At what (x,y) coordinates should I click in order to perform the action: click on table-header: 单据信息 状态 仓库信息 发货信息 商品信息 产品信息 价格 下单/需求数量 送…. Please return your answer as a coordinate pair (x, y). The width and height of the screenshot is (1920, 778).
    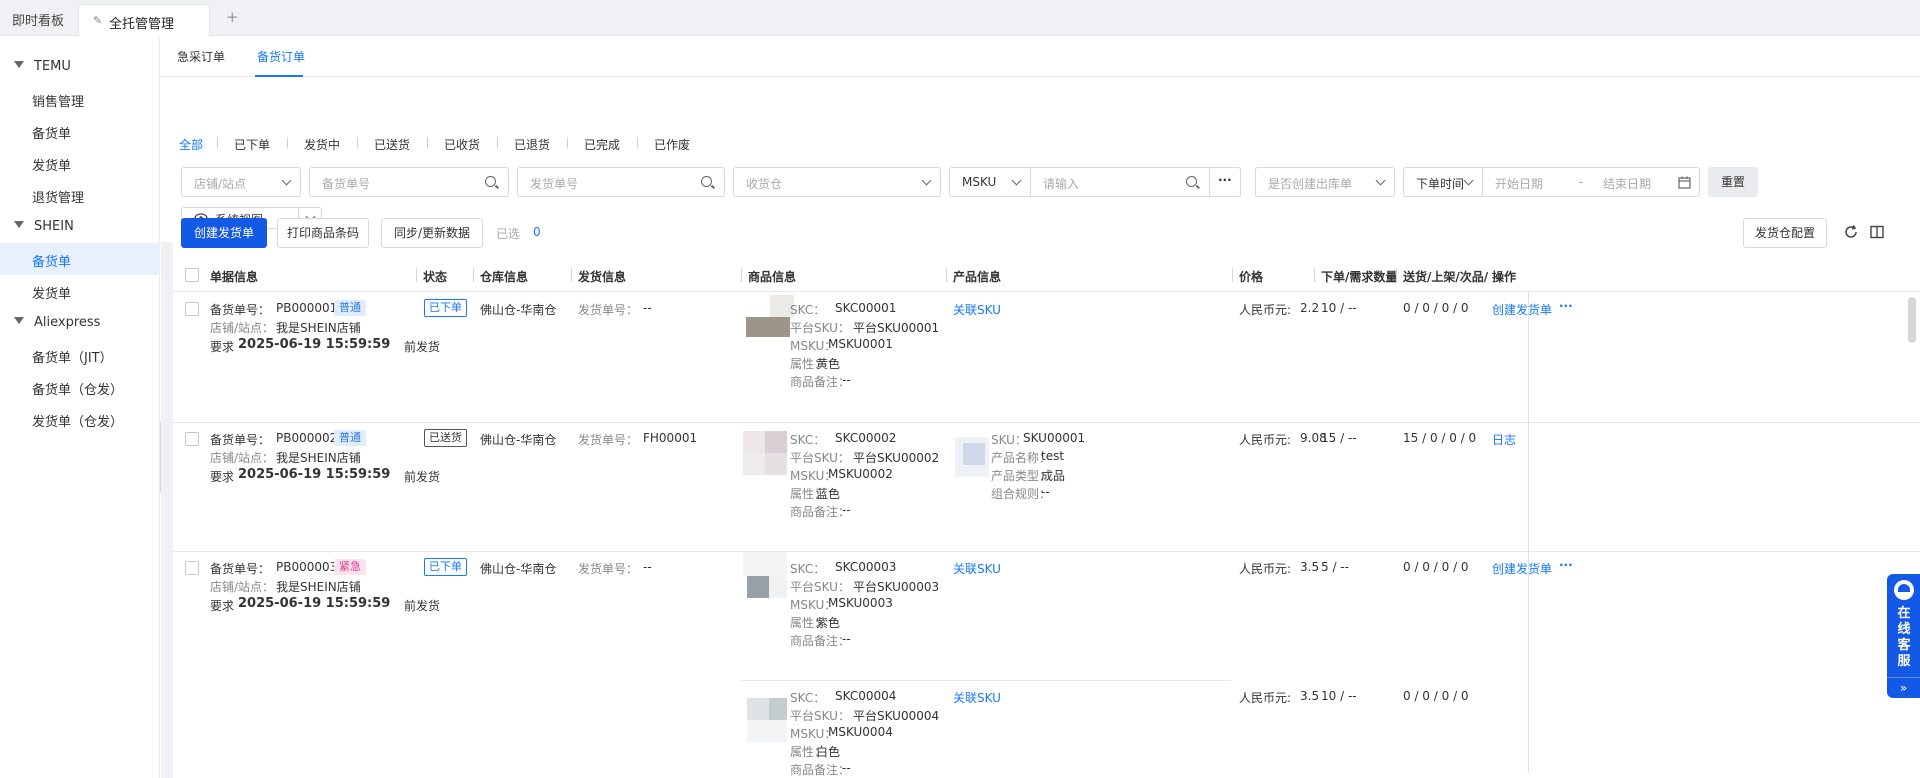
    Looking at the image, I should click on (1046, 275).